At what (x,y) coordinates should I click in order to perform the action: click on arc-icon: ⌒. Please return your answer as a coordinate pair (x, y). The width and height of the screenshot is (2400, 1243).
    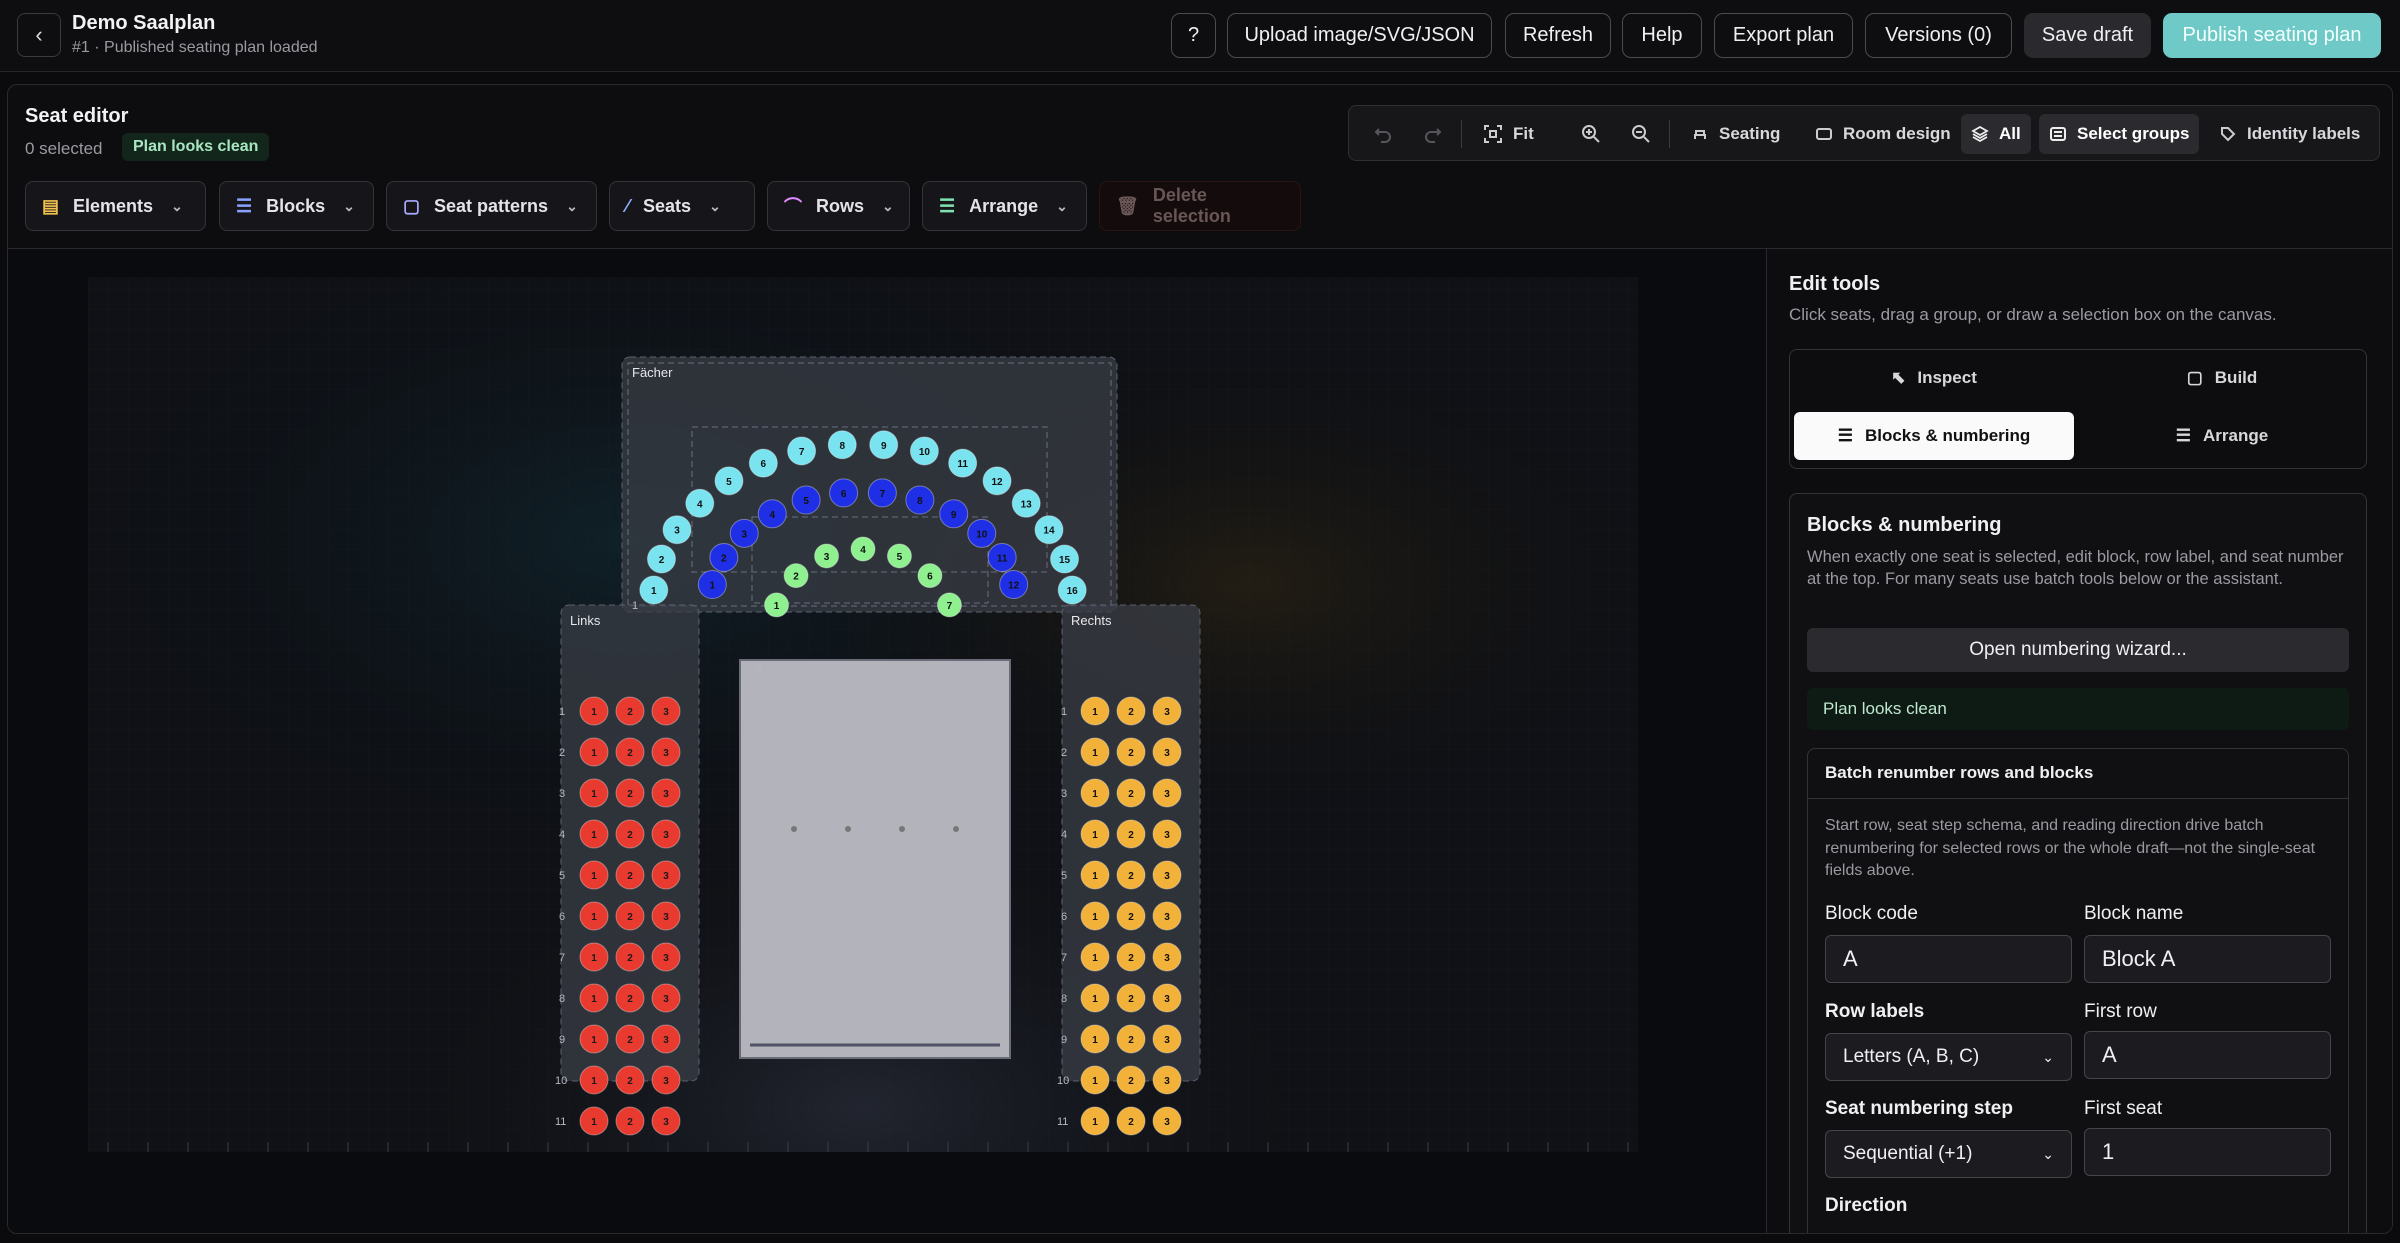
    Looking at the image, I should click on (793, 207).